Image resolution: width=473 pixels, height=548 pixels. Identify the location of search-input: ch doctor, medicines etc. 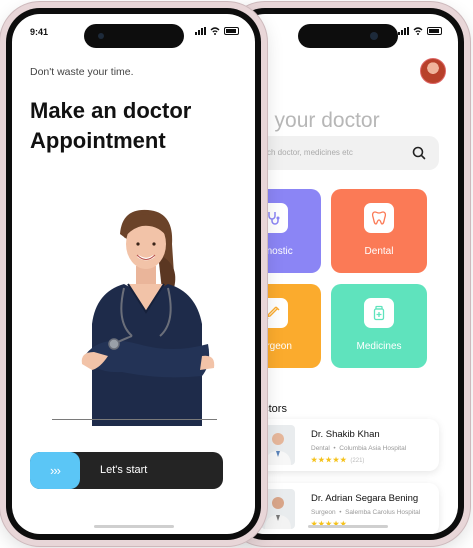
(344, 153).